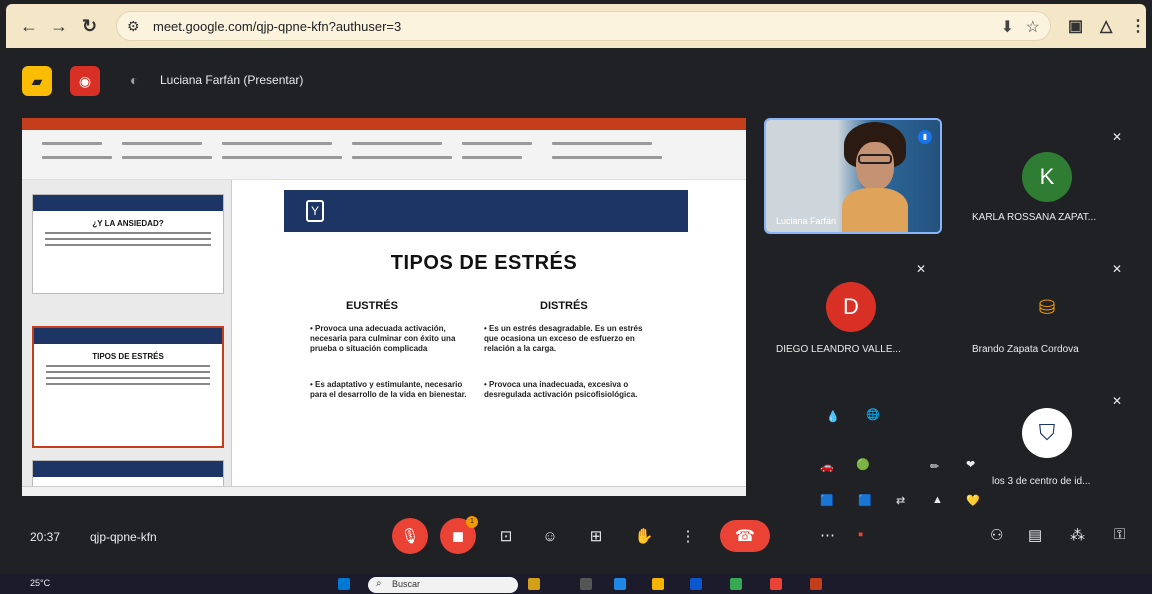 The height and width of the screenshot is (594, 1152). What do you see at coordinates (827, 535) in the screenshot?
I see `tray-icon: ⋯` at bounding box center [827, 535].